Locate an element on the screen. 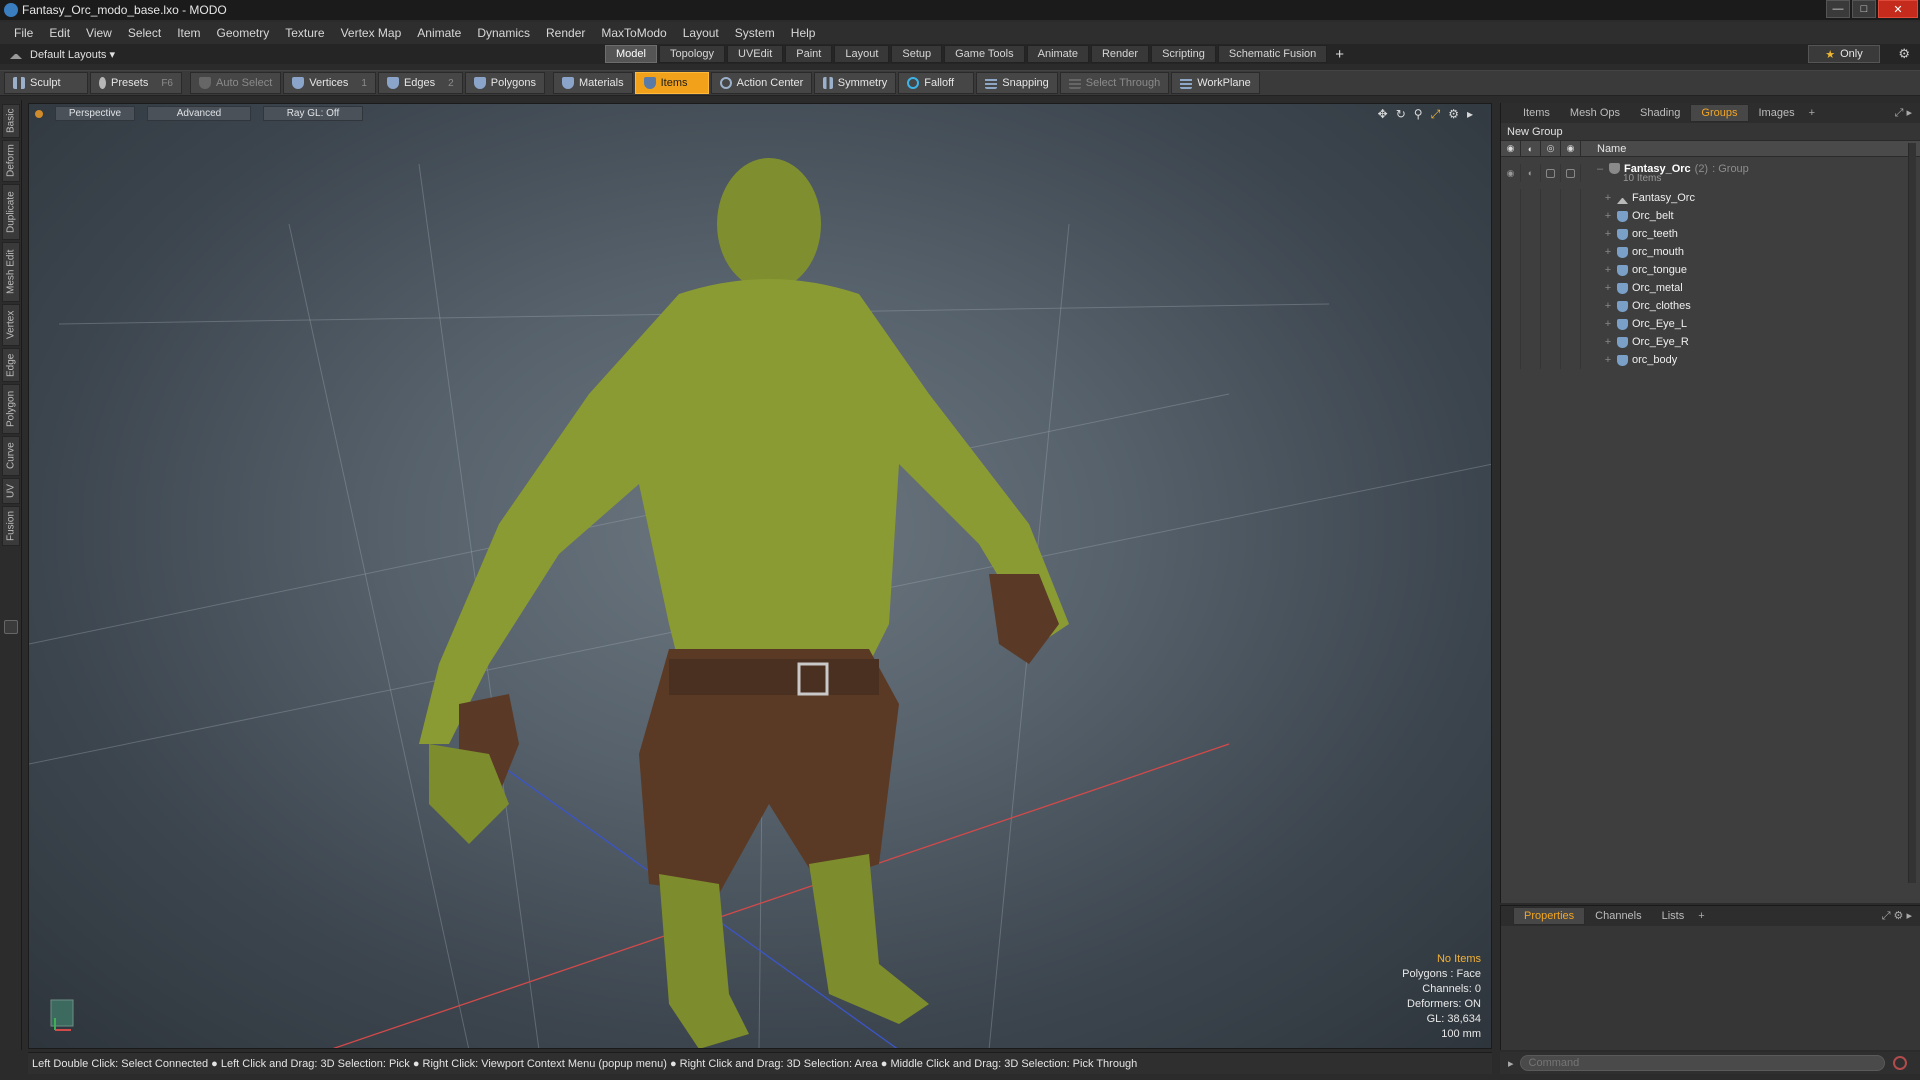 The height and width of the screenshot is (1080, 1920). sculpt-button: Sculpt is located at coordinates (46, 83).